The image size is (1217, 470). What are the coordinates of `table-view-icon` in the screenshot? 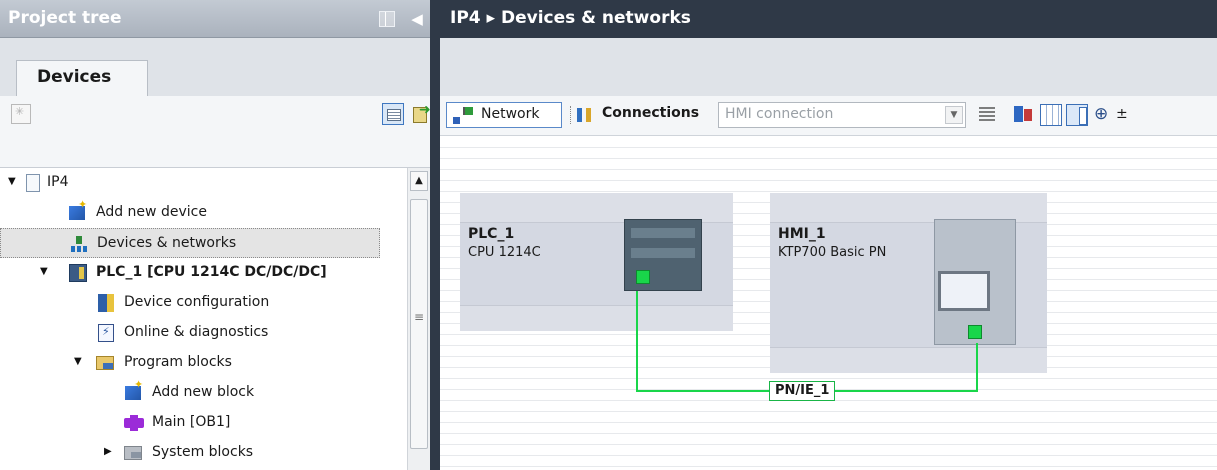 It's located at (1051, 115).